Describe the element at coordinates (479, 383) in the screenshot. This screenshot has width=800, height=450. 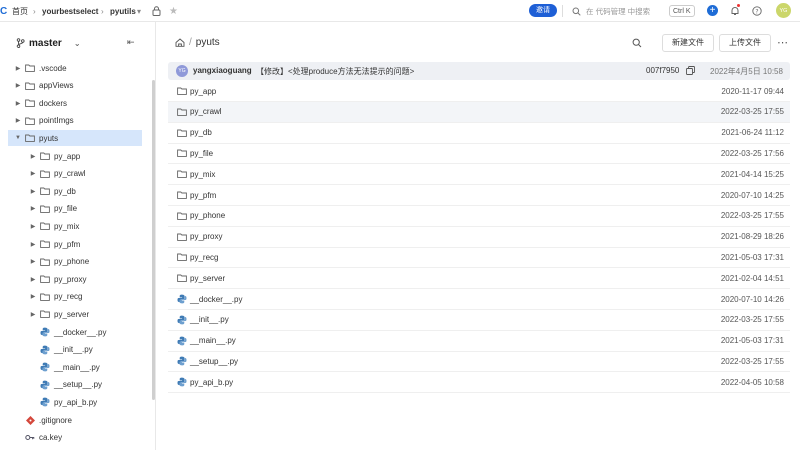
I see `file-row: py_api_b.py 2022-04-05 10:58` at that location.